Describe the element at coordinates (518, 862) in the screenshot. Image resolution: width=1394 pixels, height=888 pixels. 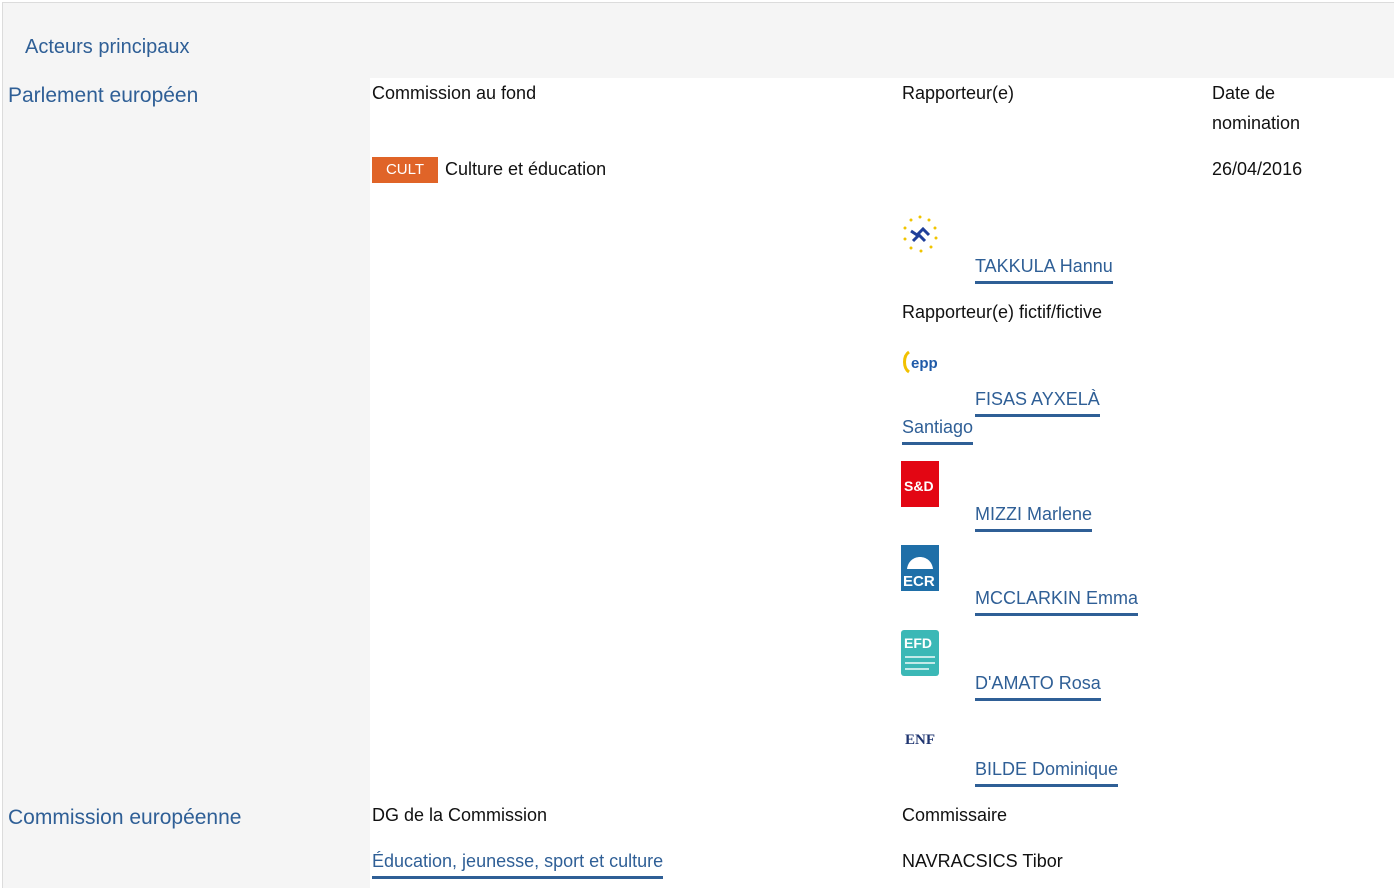
I see `dg-link: Éducation, jeunesse, sport et culture` at that location.